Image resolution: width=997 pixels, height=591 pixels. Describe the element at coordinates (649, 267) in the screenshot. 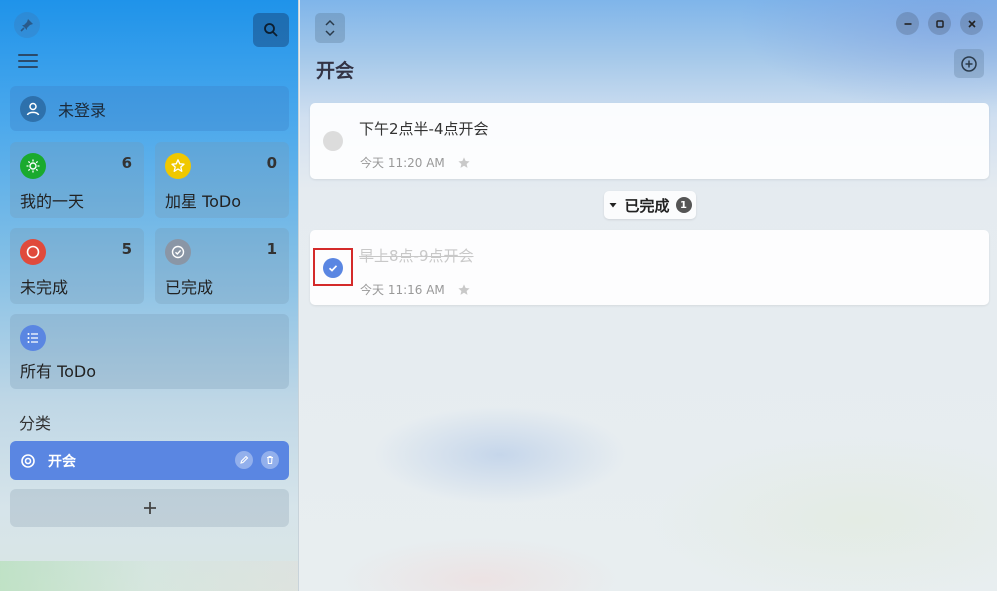

I see `completed-task-item: 早上8点-9点开会 今天 11:16 AM` at that location.